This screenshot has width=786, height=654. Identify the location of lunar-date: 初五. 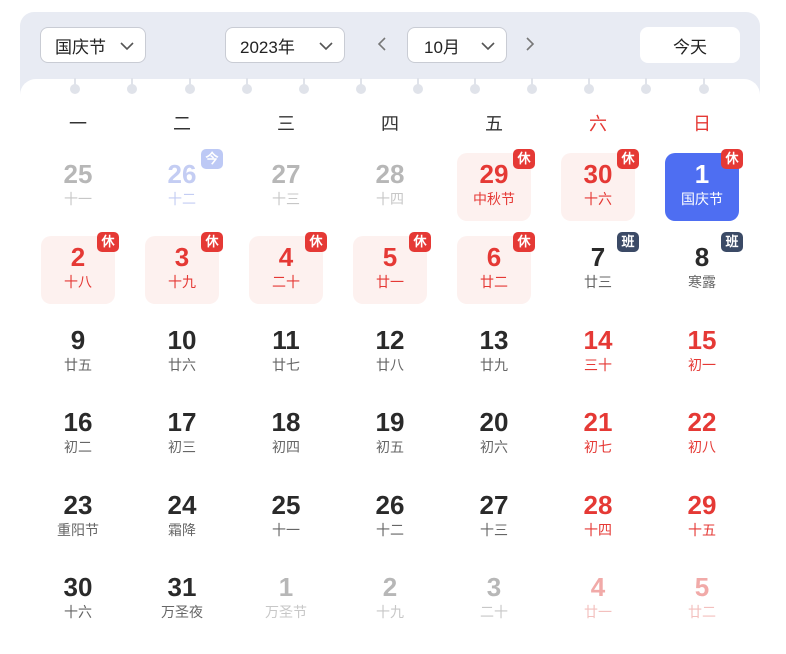
(390, 447).